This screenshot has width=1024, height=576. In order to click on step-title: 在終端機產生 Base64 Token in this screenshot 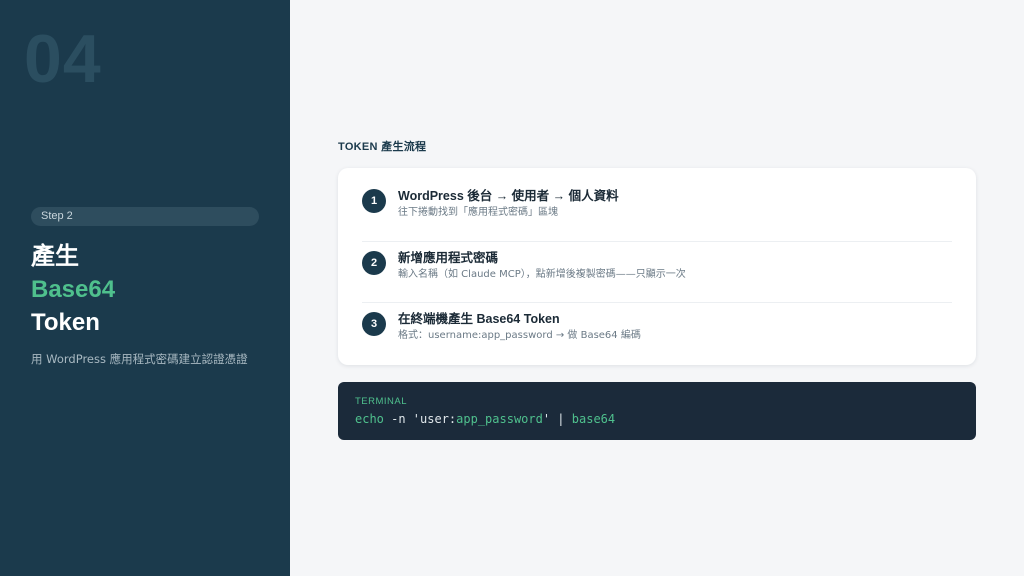, I will do `click(479, 319)`.